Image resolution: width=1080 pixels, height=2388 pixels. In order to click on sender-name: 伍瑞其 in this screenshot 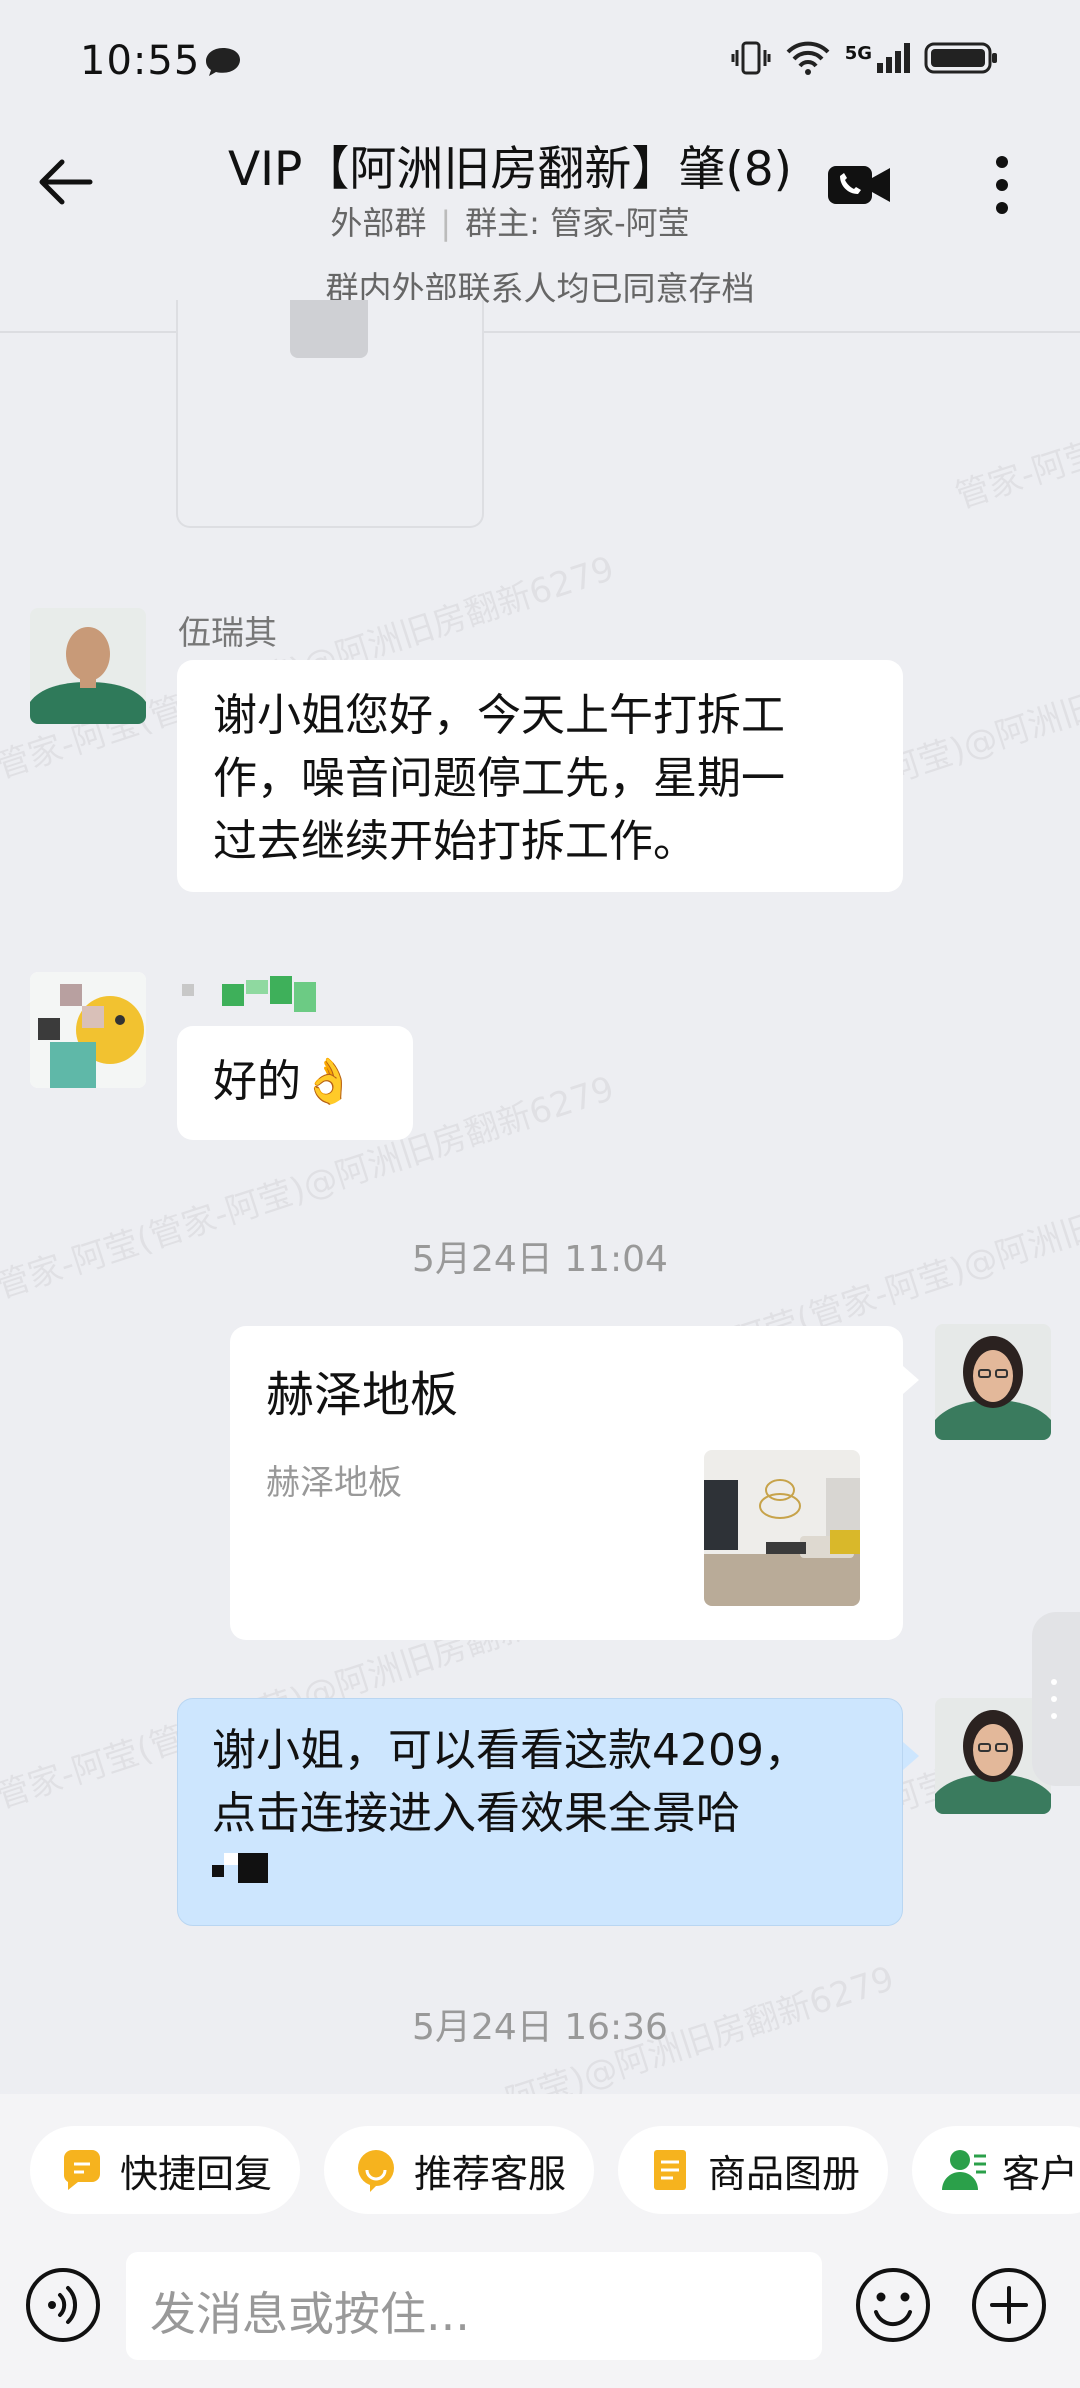, I will do `click(227, 632)`.